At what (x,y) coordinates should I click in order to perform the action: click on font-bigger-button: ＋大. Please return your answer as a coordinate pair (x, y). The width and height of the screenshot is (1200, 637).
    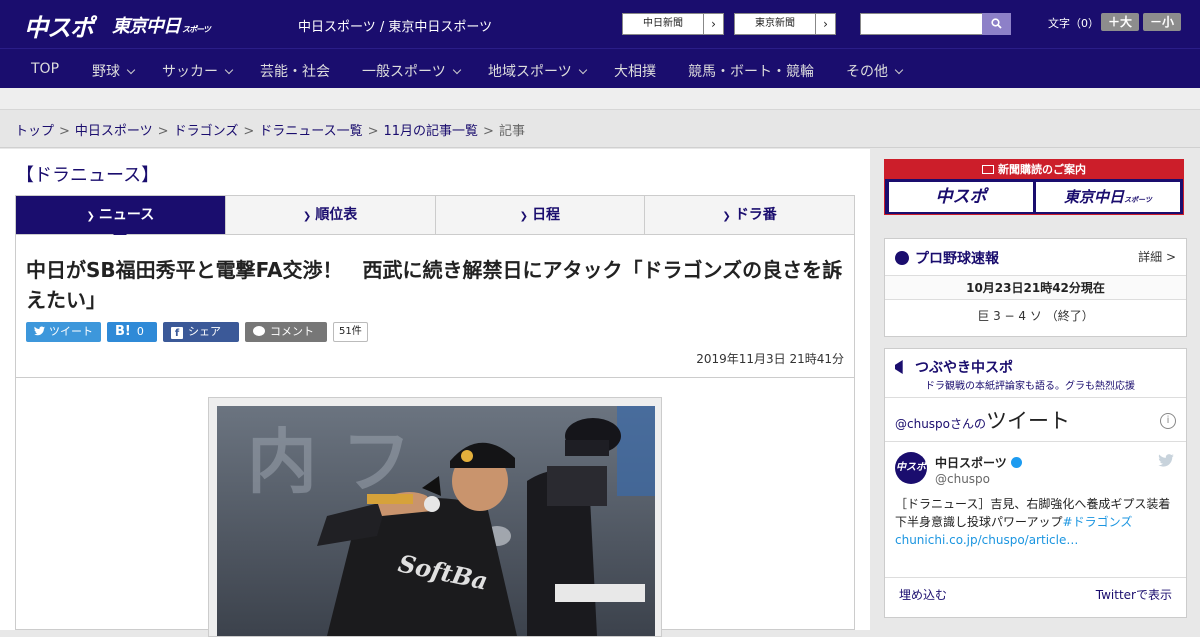
    Looking at the image, I should click on (1120, 22).